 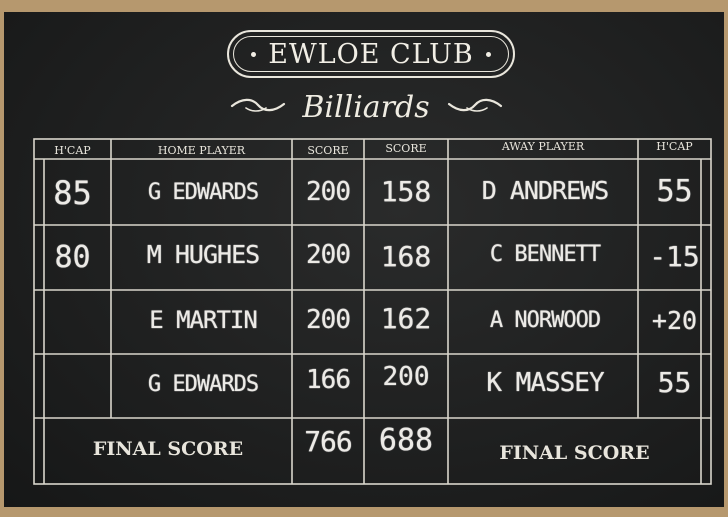 I want to click on row3-home-player: E MARTIN, so click(x=203, y=320).